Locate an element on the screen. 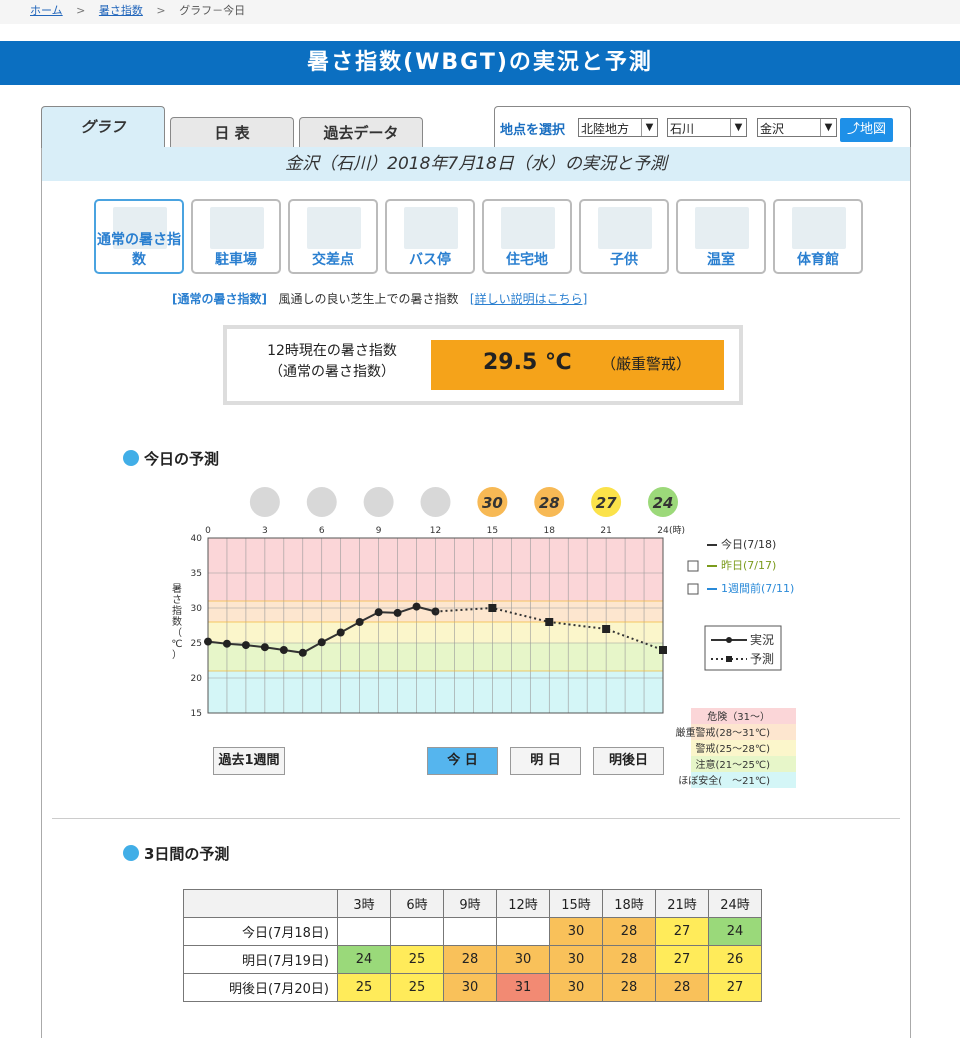  description-category: [通常の暑さ指数] is located at coordinates (219, 299).